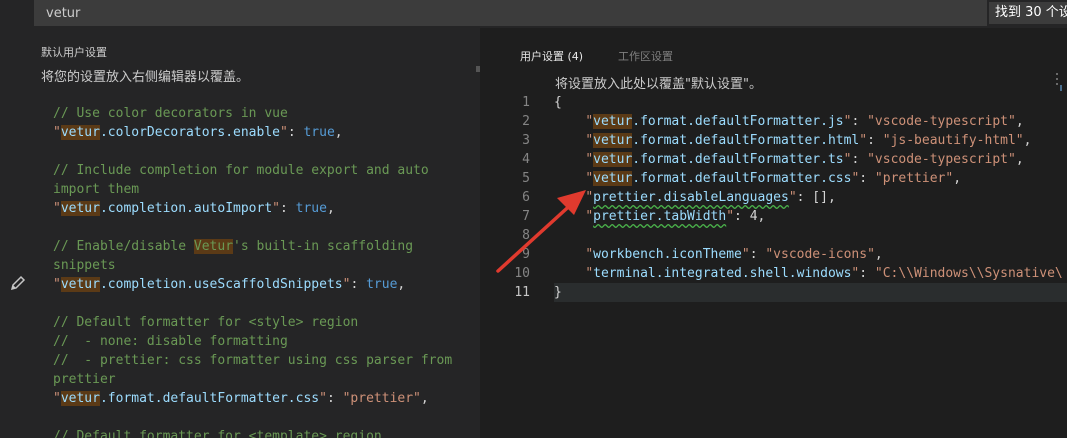 This screenshot has width=1067, height=438. What do you see at coordinates (526, 254) in the screenshot?
I see `line-number: 9` at bounding box center [526, 254].